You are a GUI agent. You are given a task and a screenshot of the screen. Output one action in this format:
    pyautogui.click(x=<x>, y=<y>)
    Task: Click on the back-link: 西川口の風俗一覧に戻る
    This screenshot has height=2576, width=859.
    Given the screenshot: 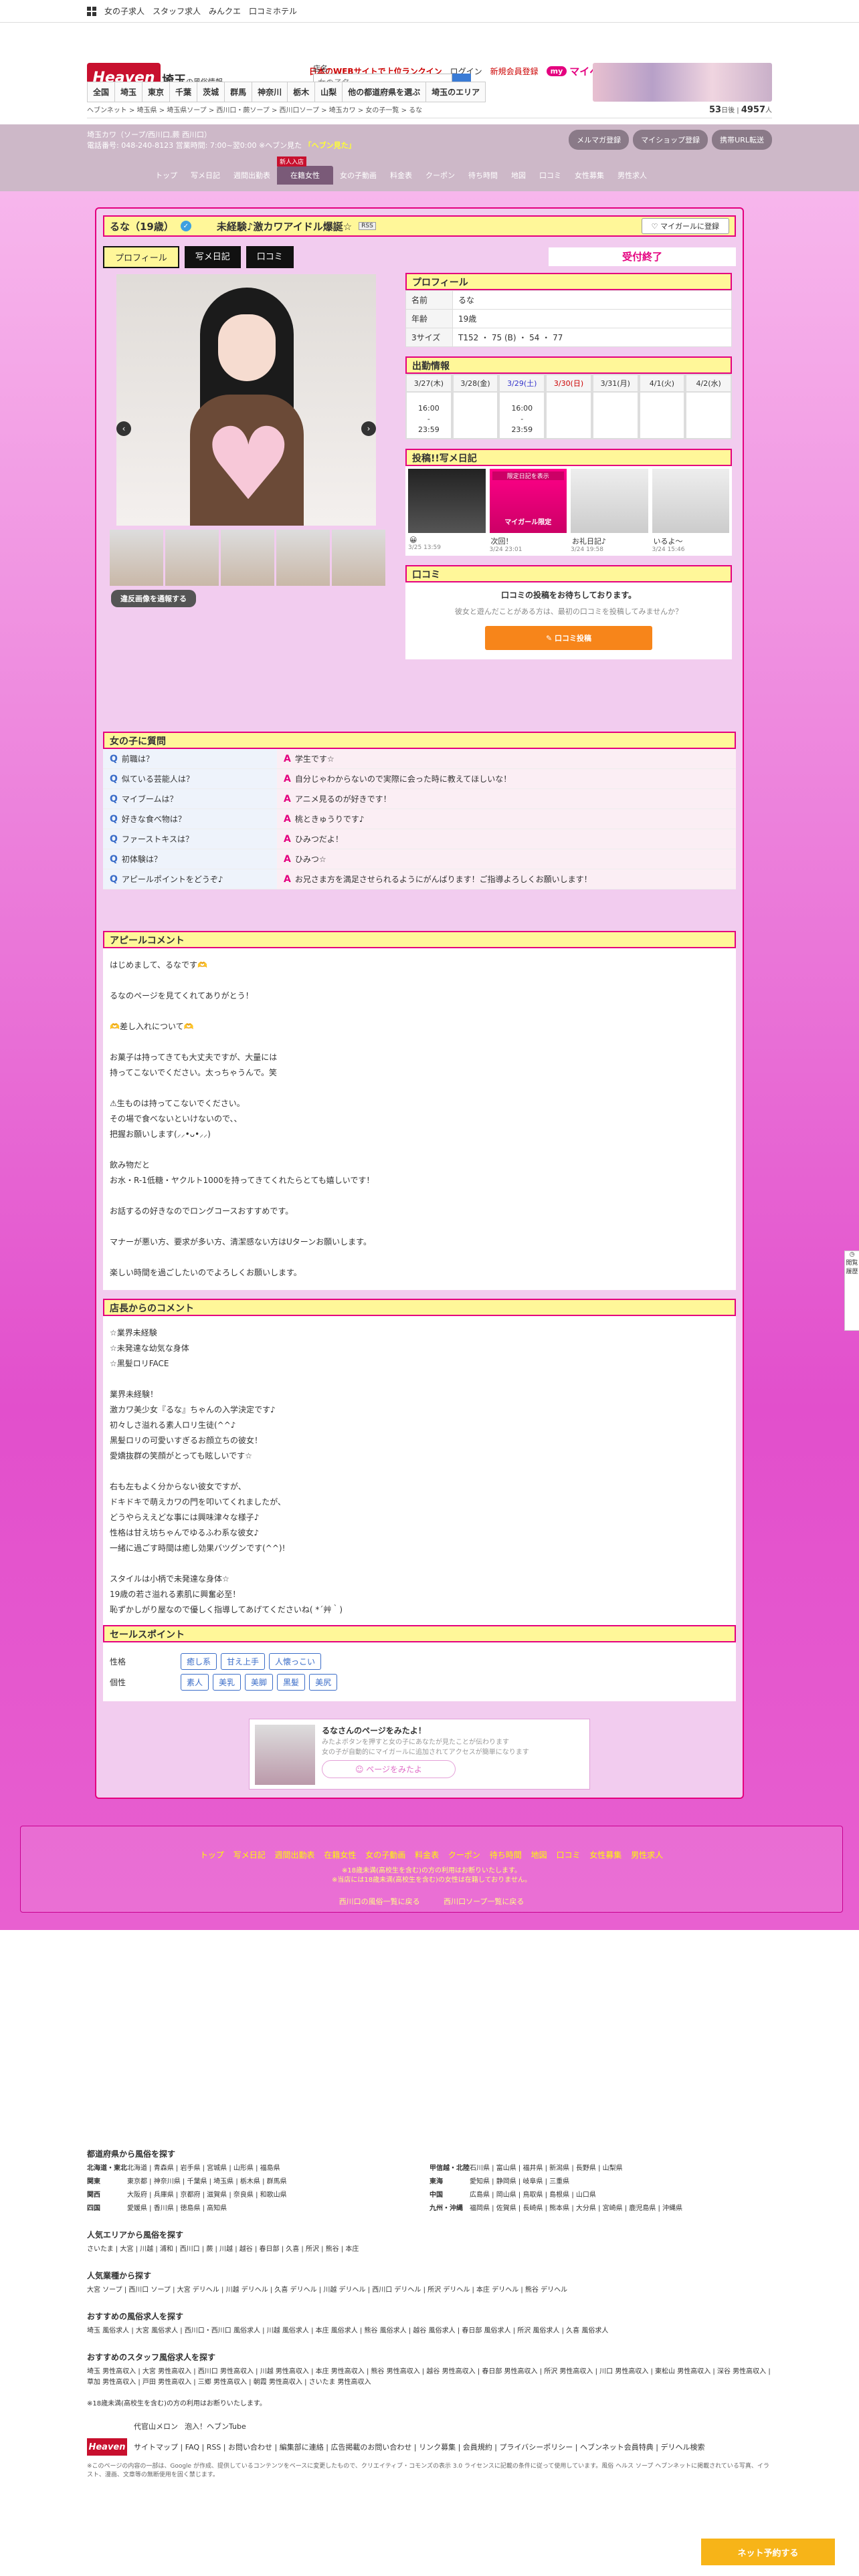 What is the action you would take?
    pyautogui.click(x=379, y=1902)
    